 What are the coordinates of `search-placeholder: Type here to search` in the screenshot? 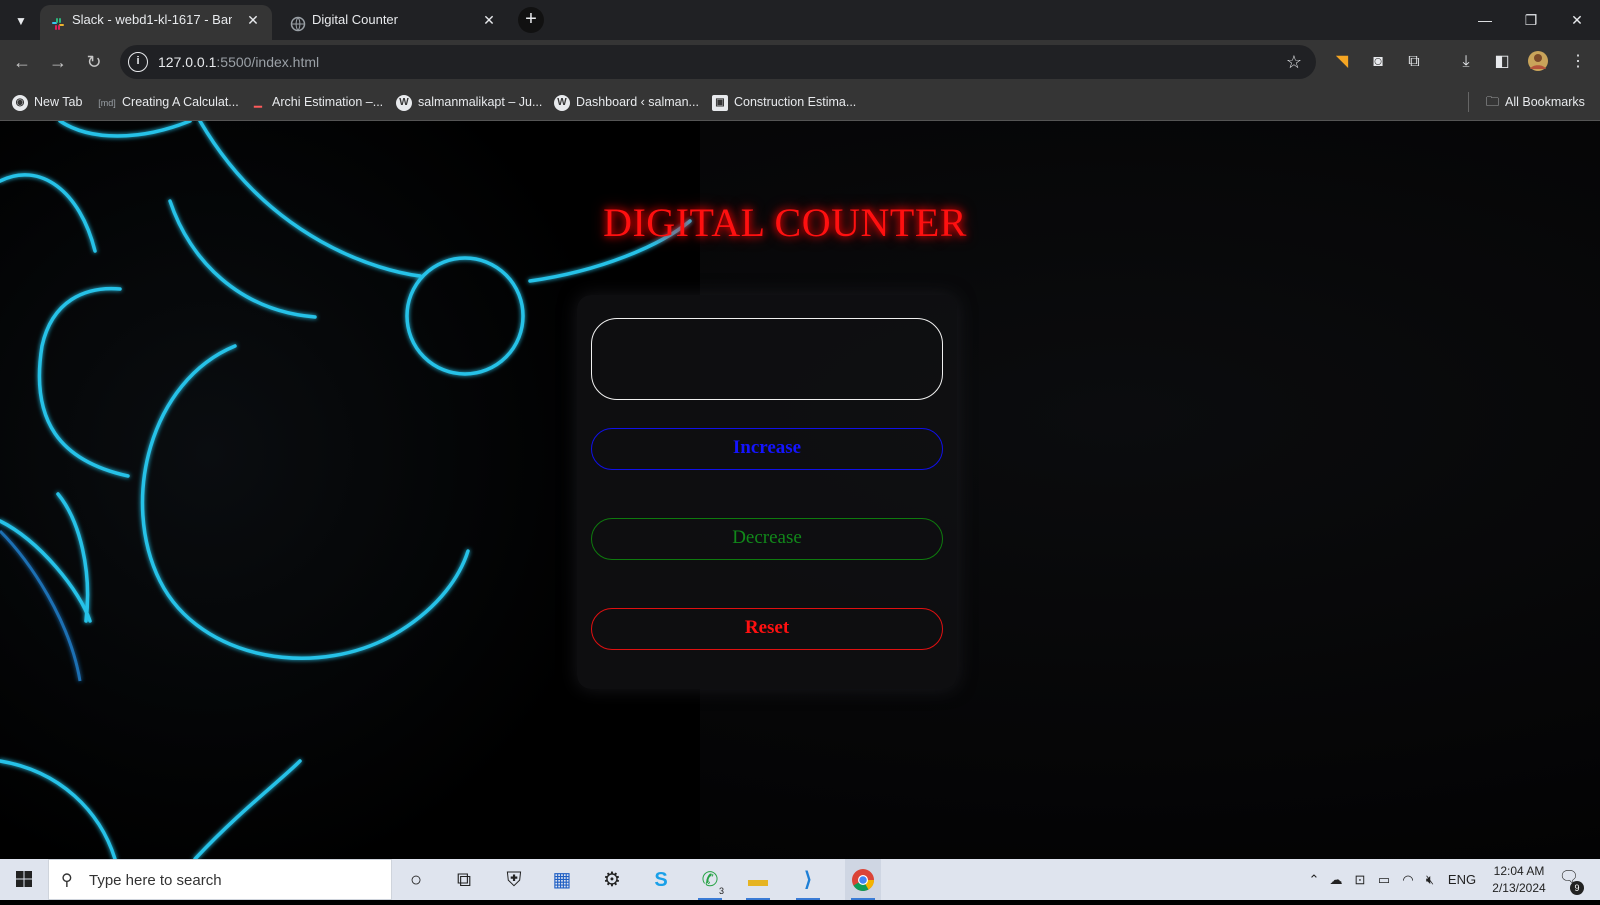 It's located at (155, 880).